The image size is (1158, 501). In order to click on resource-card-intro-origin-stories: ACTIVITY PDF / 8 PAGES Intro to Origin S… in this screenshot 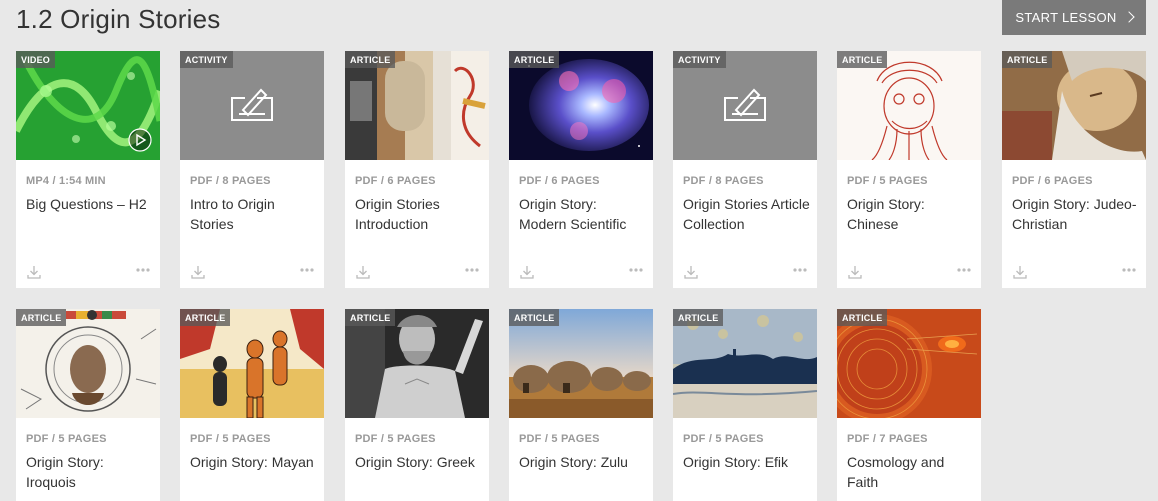, I will do `click(252, 169)`.